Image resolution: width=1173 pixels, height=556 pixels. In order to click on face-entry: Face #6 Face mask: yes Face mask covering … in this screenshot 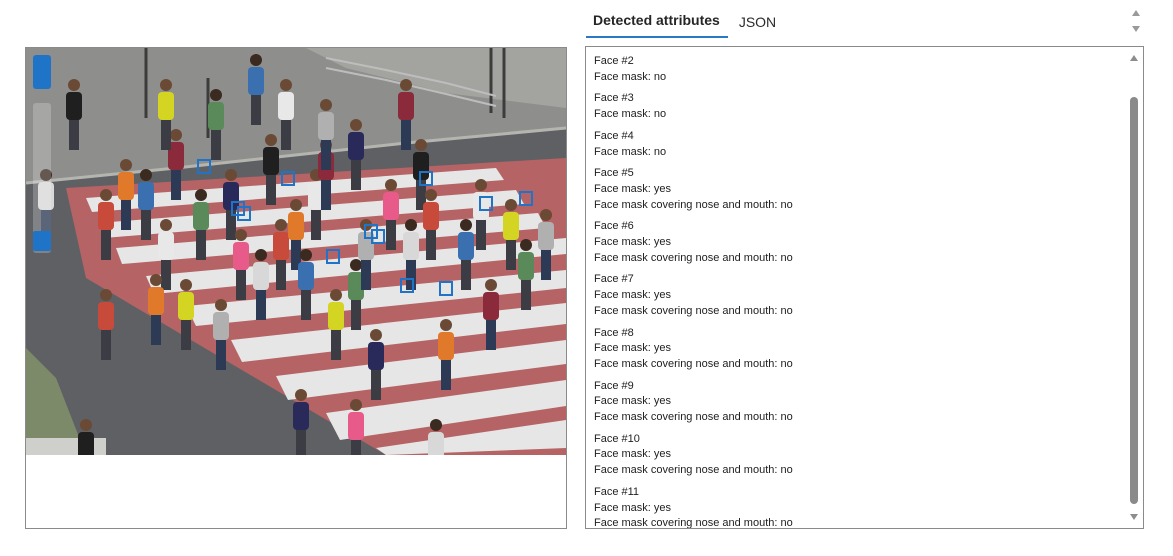, I will do `click(857, 242)`.